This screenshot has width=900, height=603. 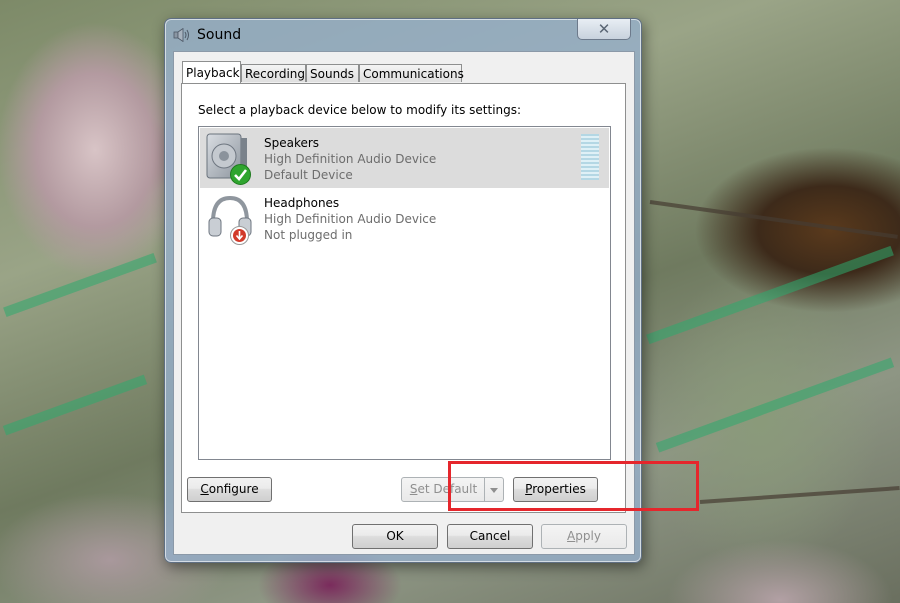 I want to click on cancel-button: Cancel, so click(x=490, y=536).